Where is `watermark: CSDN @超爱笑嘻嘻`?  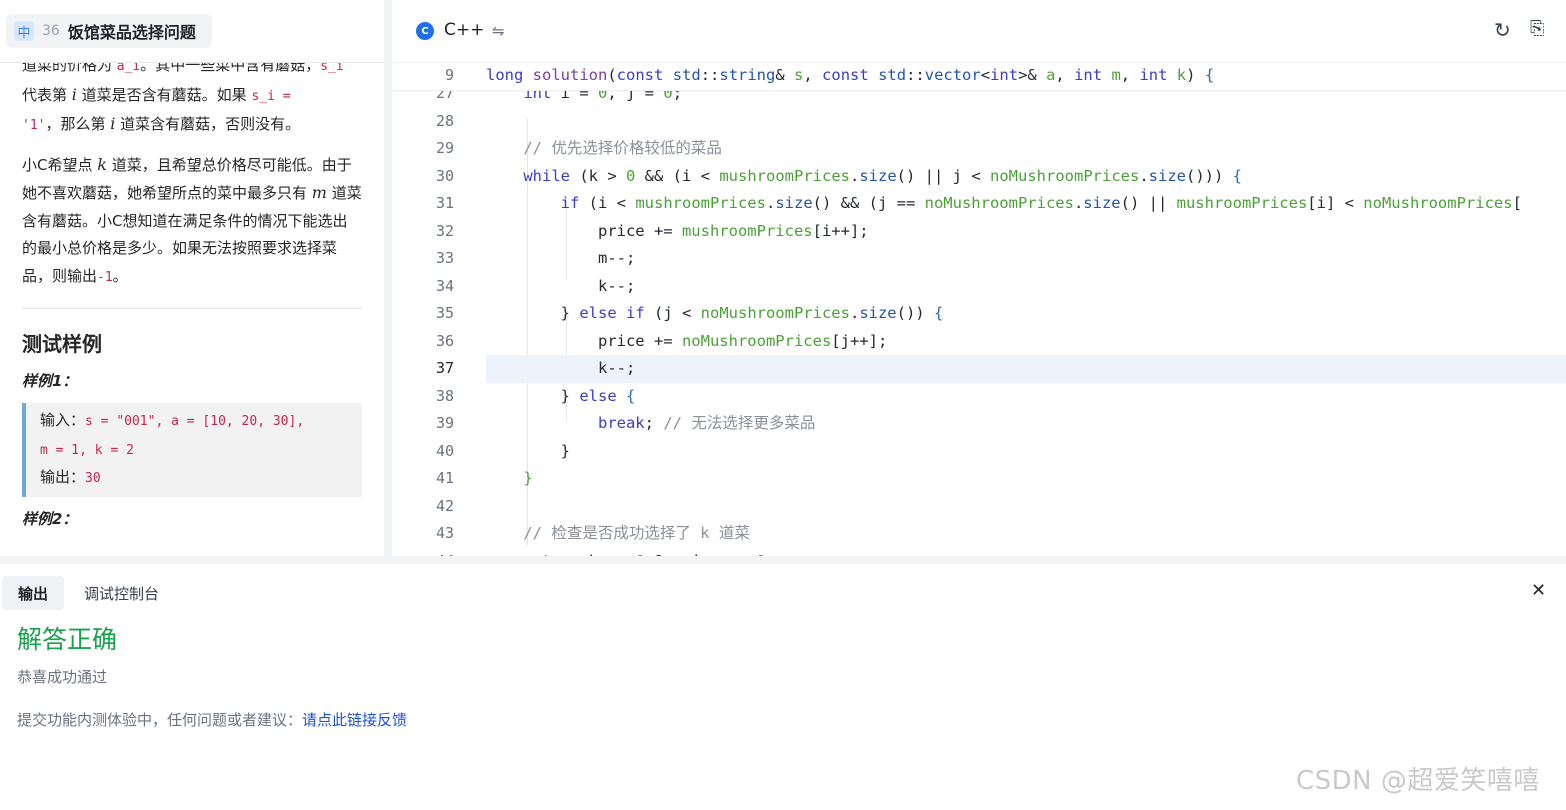
watermark: CSDN @超爱笑嘻嘻 is located at coordinates (1418, 781).